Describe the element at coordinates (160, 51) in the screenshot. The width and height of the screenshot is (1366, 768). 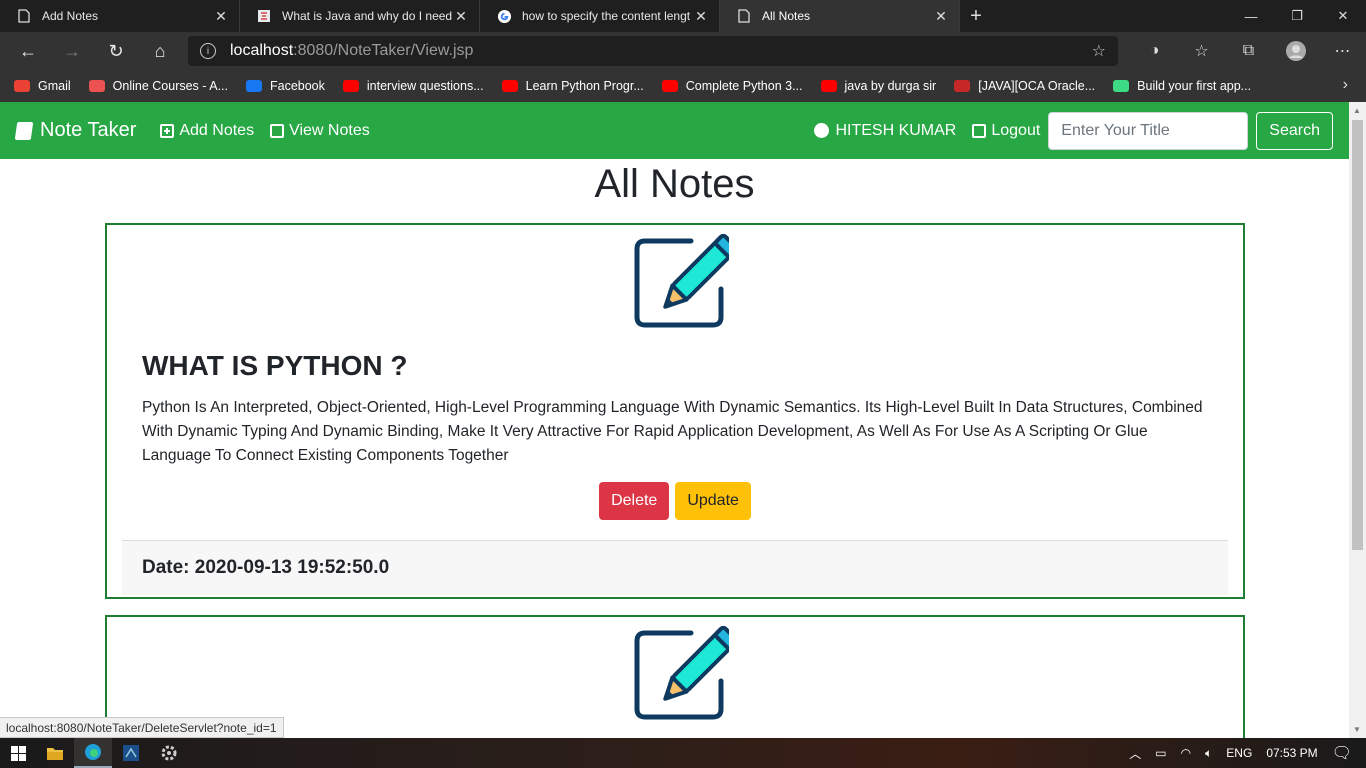
I see `home-icon: ⌂` at that location.